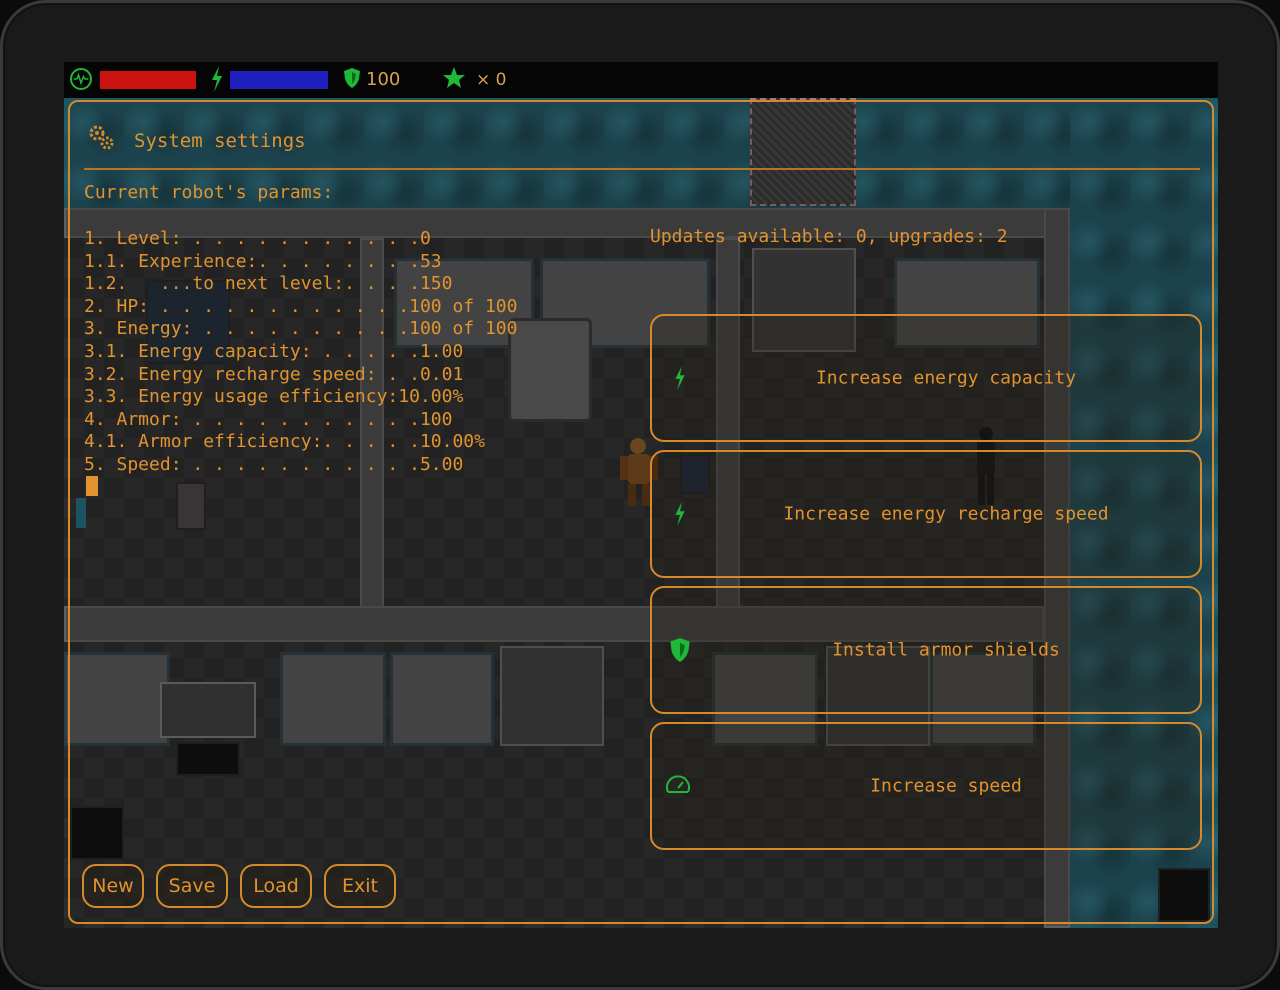  Describe the element at coordinates (360, 886) in the screenshot. I see `exit-button: Exit` at that location.